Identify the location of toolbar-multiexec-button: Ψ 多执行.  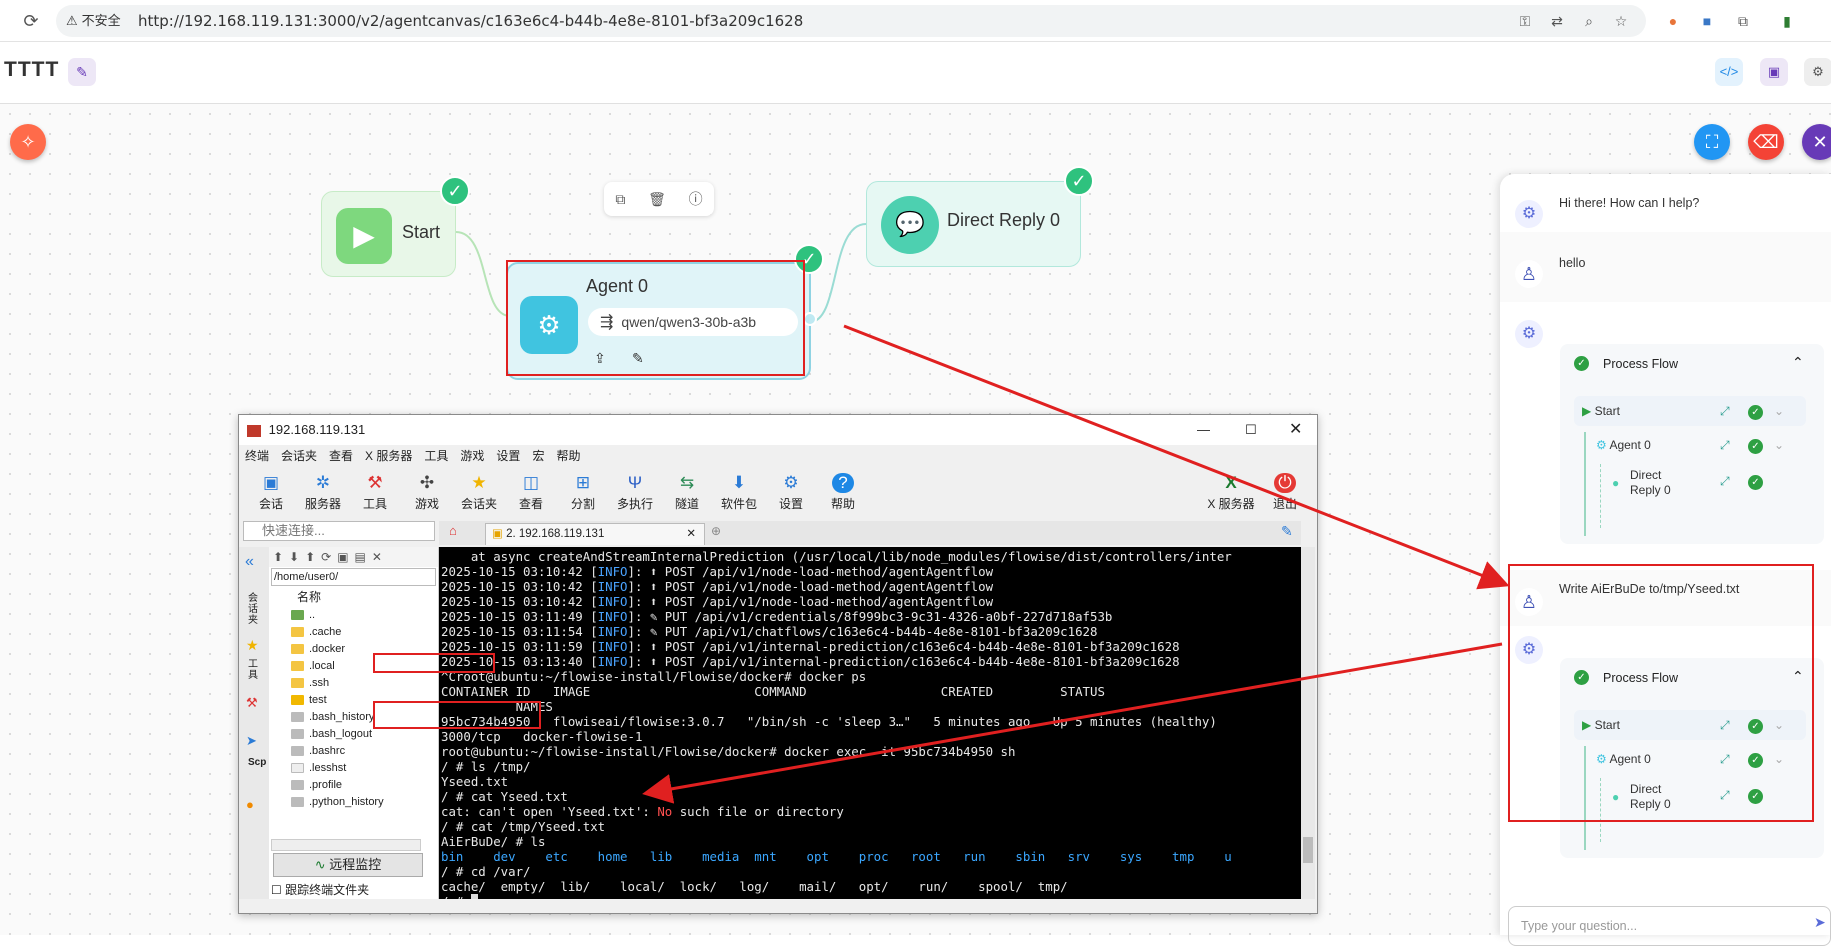
(635, 492).